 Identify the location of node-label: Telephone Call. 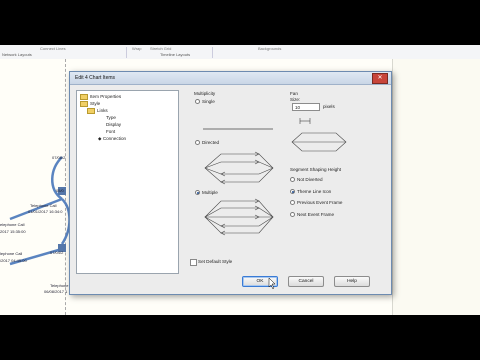
(43, 205).